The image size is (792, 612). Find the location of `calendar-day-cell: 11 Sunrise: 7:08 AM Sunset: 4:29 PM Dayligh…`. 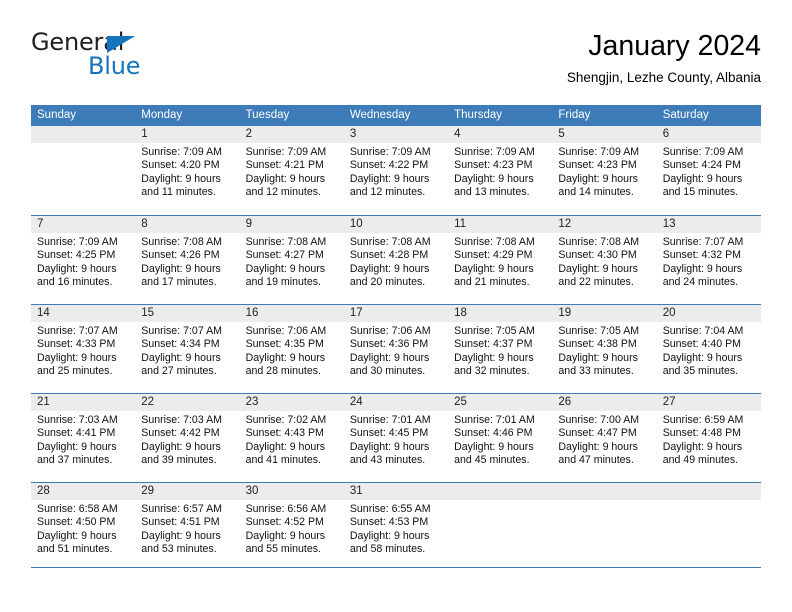

calendar-day-cell: 11 Sunrise: 7:08 AM Sunset: 4:29 PM Dayligh… is located at coordinates (500, 260).